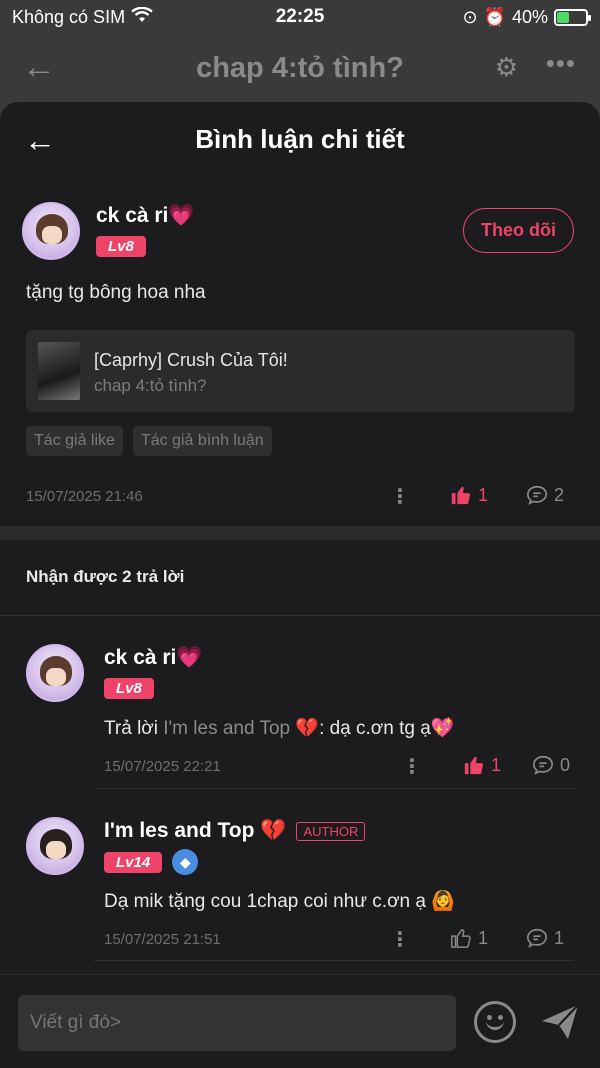 This screenshot has width=600, height=1068. I want to click on chapter-card: [Caprhy] Crush Của Tôi! chap 4:tỏ tình?, so click(300, 371).